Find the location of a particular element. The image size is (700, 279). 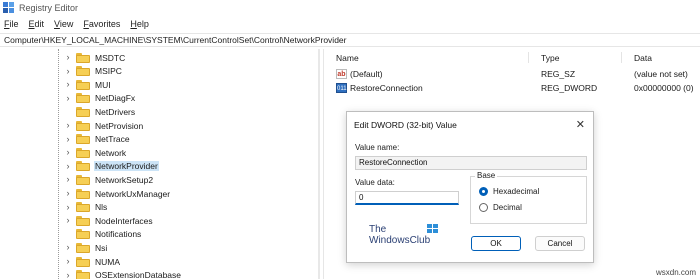

hexadecimal-radio is located at coordinates (483, 191).